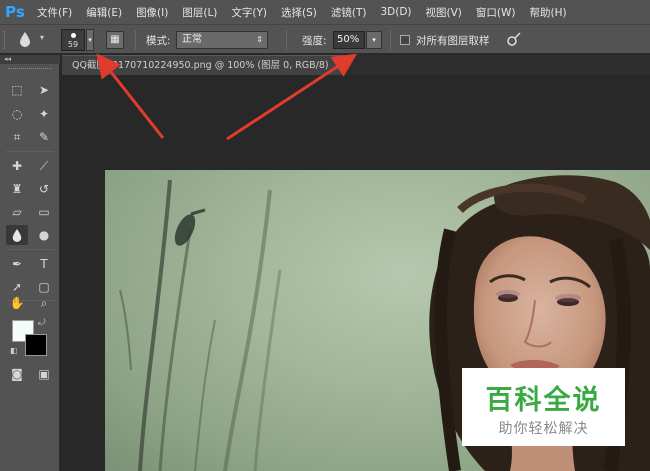 This screenshot has width=650, height=471. Describe the element at coordinates (543, 400) in the screenshot. I see `watermark-title: 百科全说` at that location.